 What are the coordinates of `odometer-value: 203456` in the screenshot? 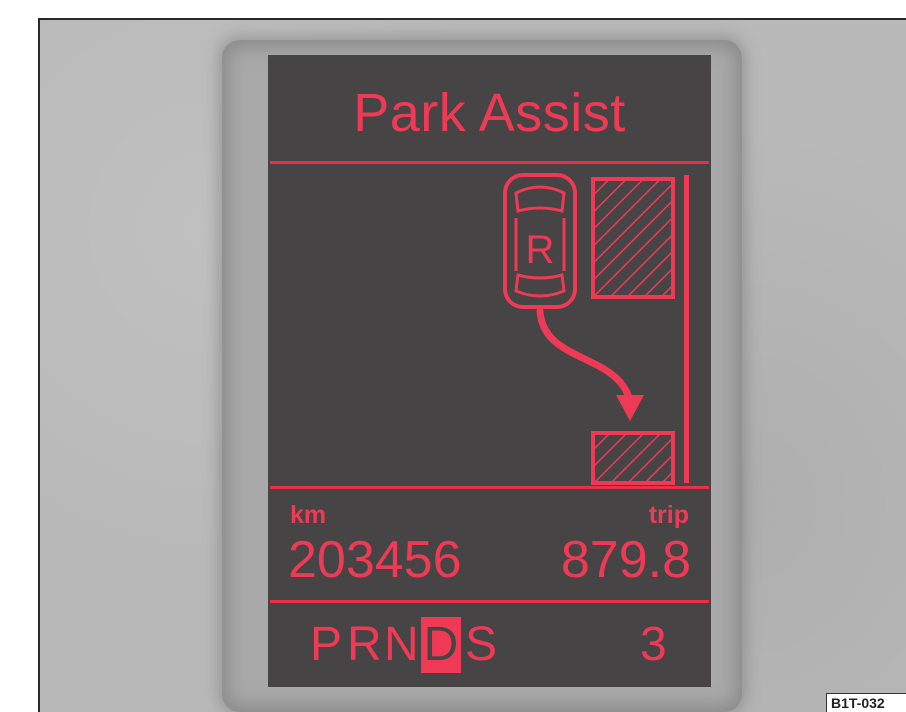 It's located at (375, 560).